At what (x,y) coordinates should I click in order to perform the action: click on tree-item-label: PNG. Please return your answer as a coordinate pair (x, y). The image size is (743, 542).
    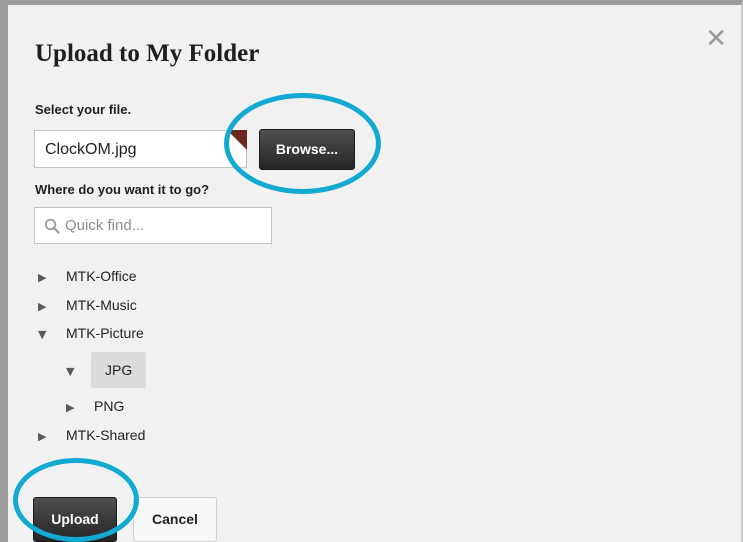
    Looking at the image, I should click on (109, 406).